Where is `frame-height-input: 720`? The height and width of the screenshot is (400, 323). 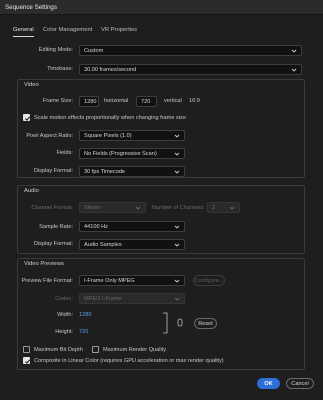
frame-height-input: 720 is located at coordinates (146, 101).